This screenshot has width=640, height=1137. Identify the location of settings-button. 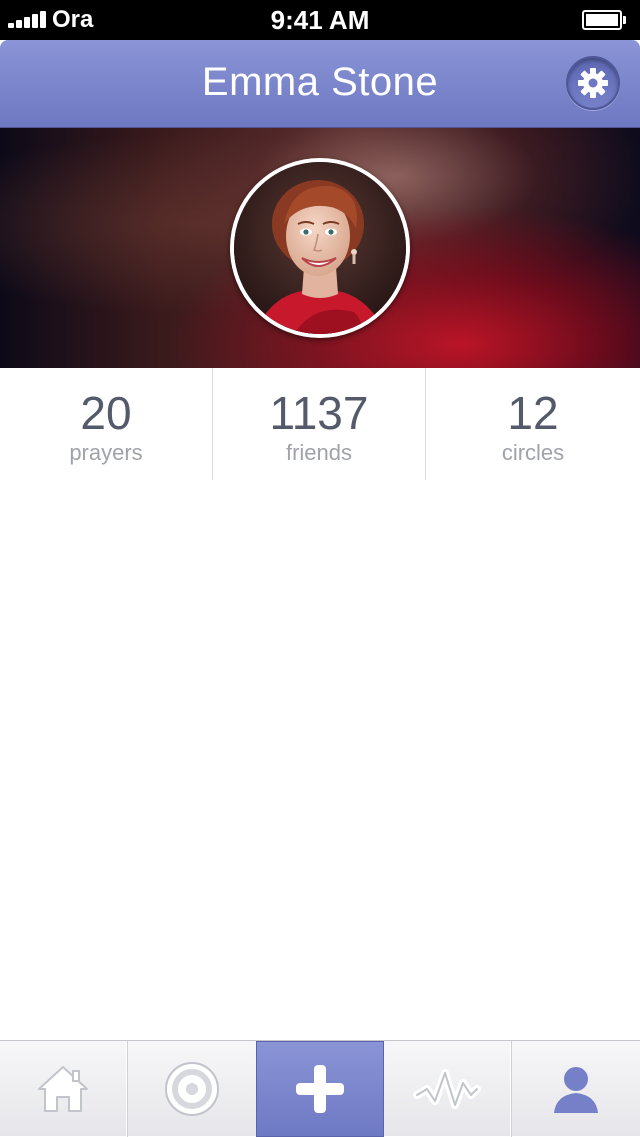
(593, 83).